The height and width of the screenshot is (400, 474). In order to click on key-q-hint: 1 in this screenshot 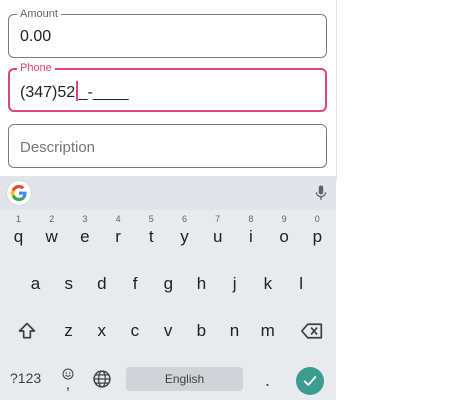, I will do `click(18, 219)`.